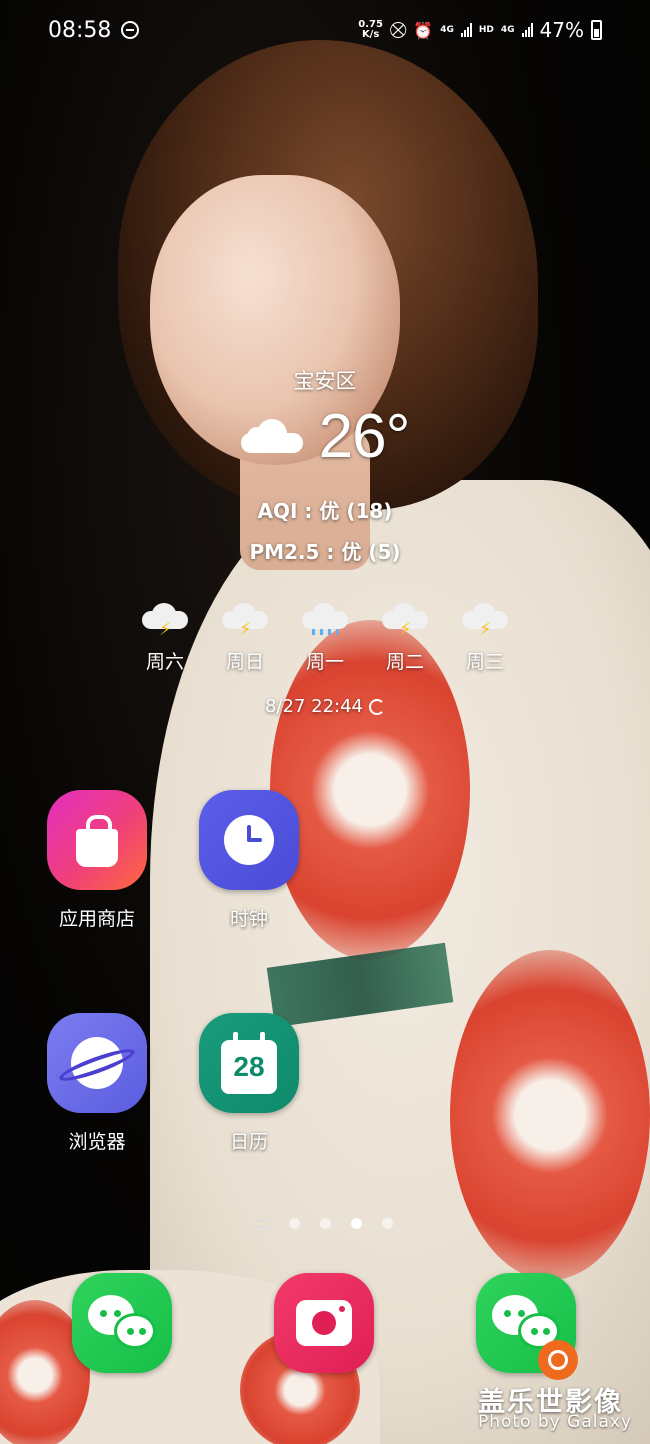 The height and width of the screenshot is (1444, 650). What do you see at coordinates (248, 1142) in the screenshot?
I see `app-label: 日历` at bounding box center [248, 1142].